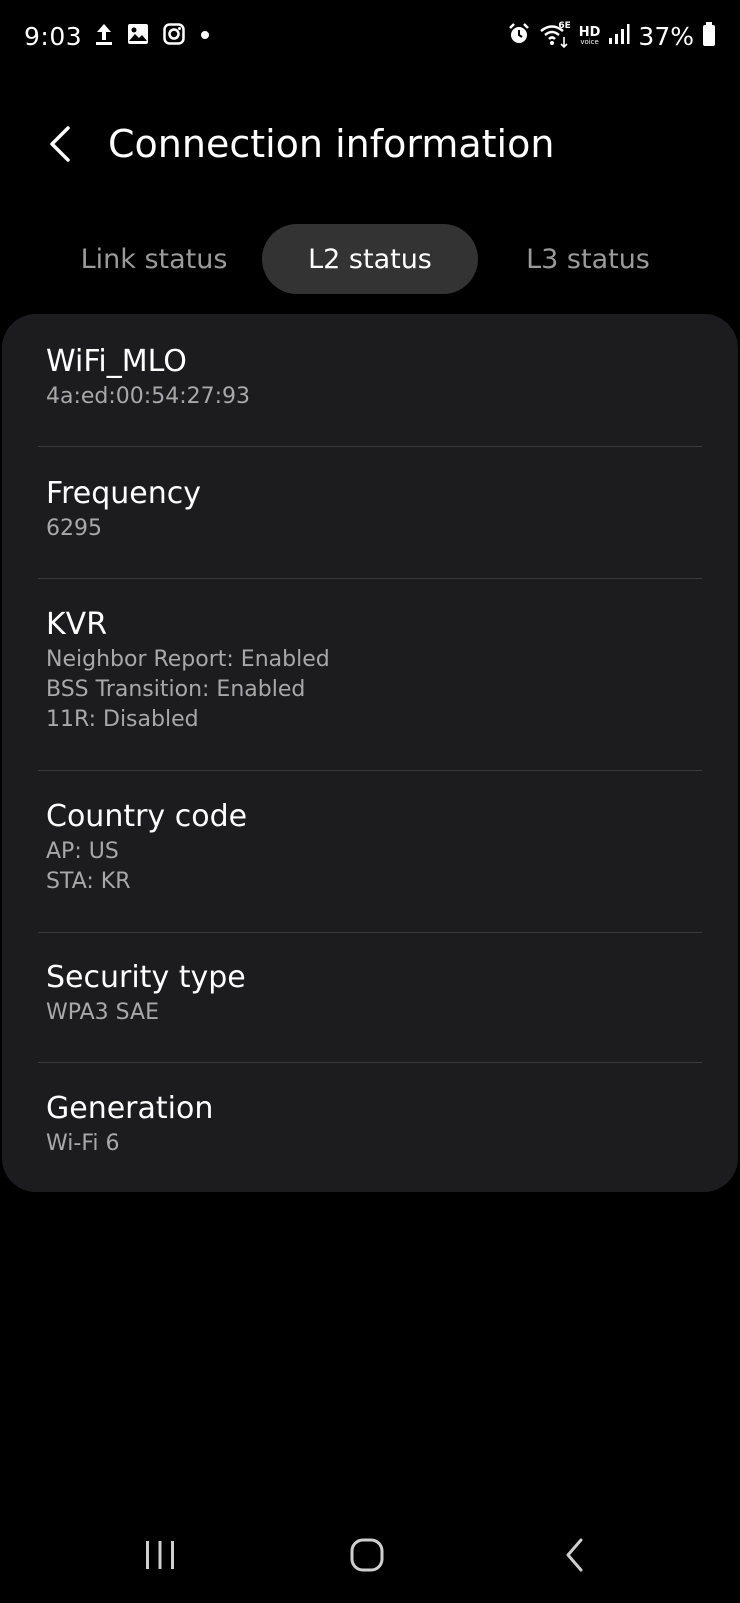 The height and width of the screenshot is (1603, 740). What do you see at coordinates (370, 1124) in the screenshot?
I see `detail-row-generation: Generation Wi-Fi 6` at bounding box center [370, 1124].